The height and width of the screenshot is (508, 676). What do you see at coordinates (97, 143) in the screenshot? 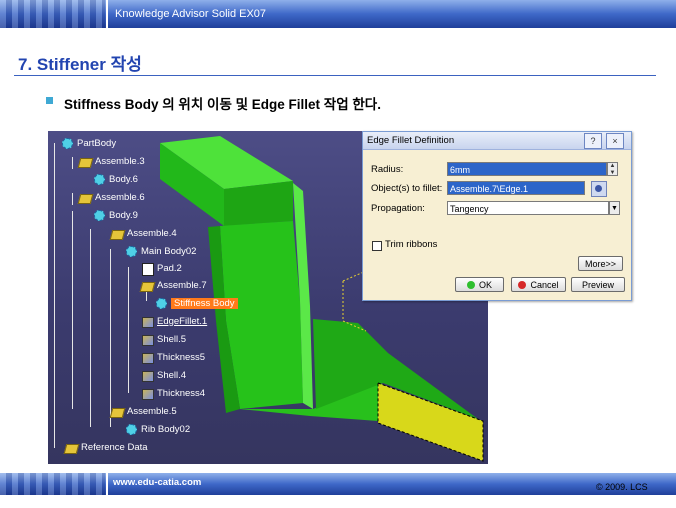
I see `tree-item-label: PartBody` at bounding box center [97, 143].